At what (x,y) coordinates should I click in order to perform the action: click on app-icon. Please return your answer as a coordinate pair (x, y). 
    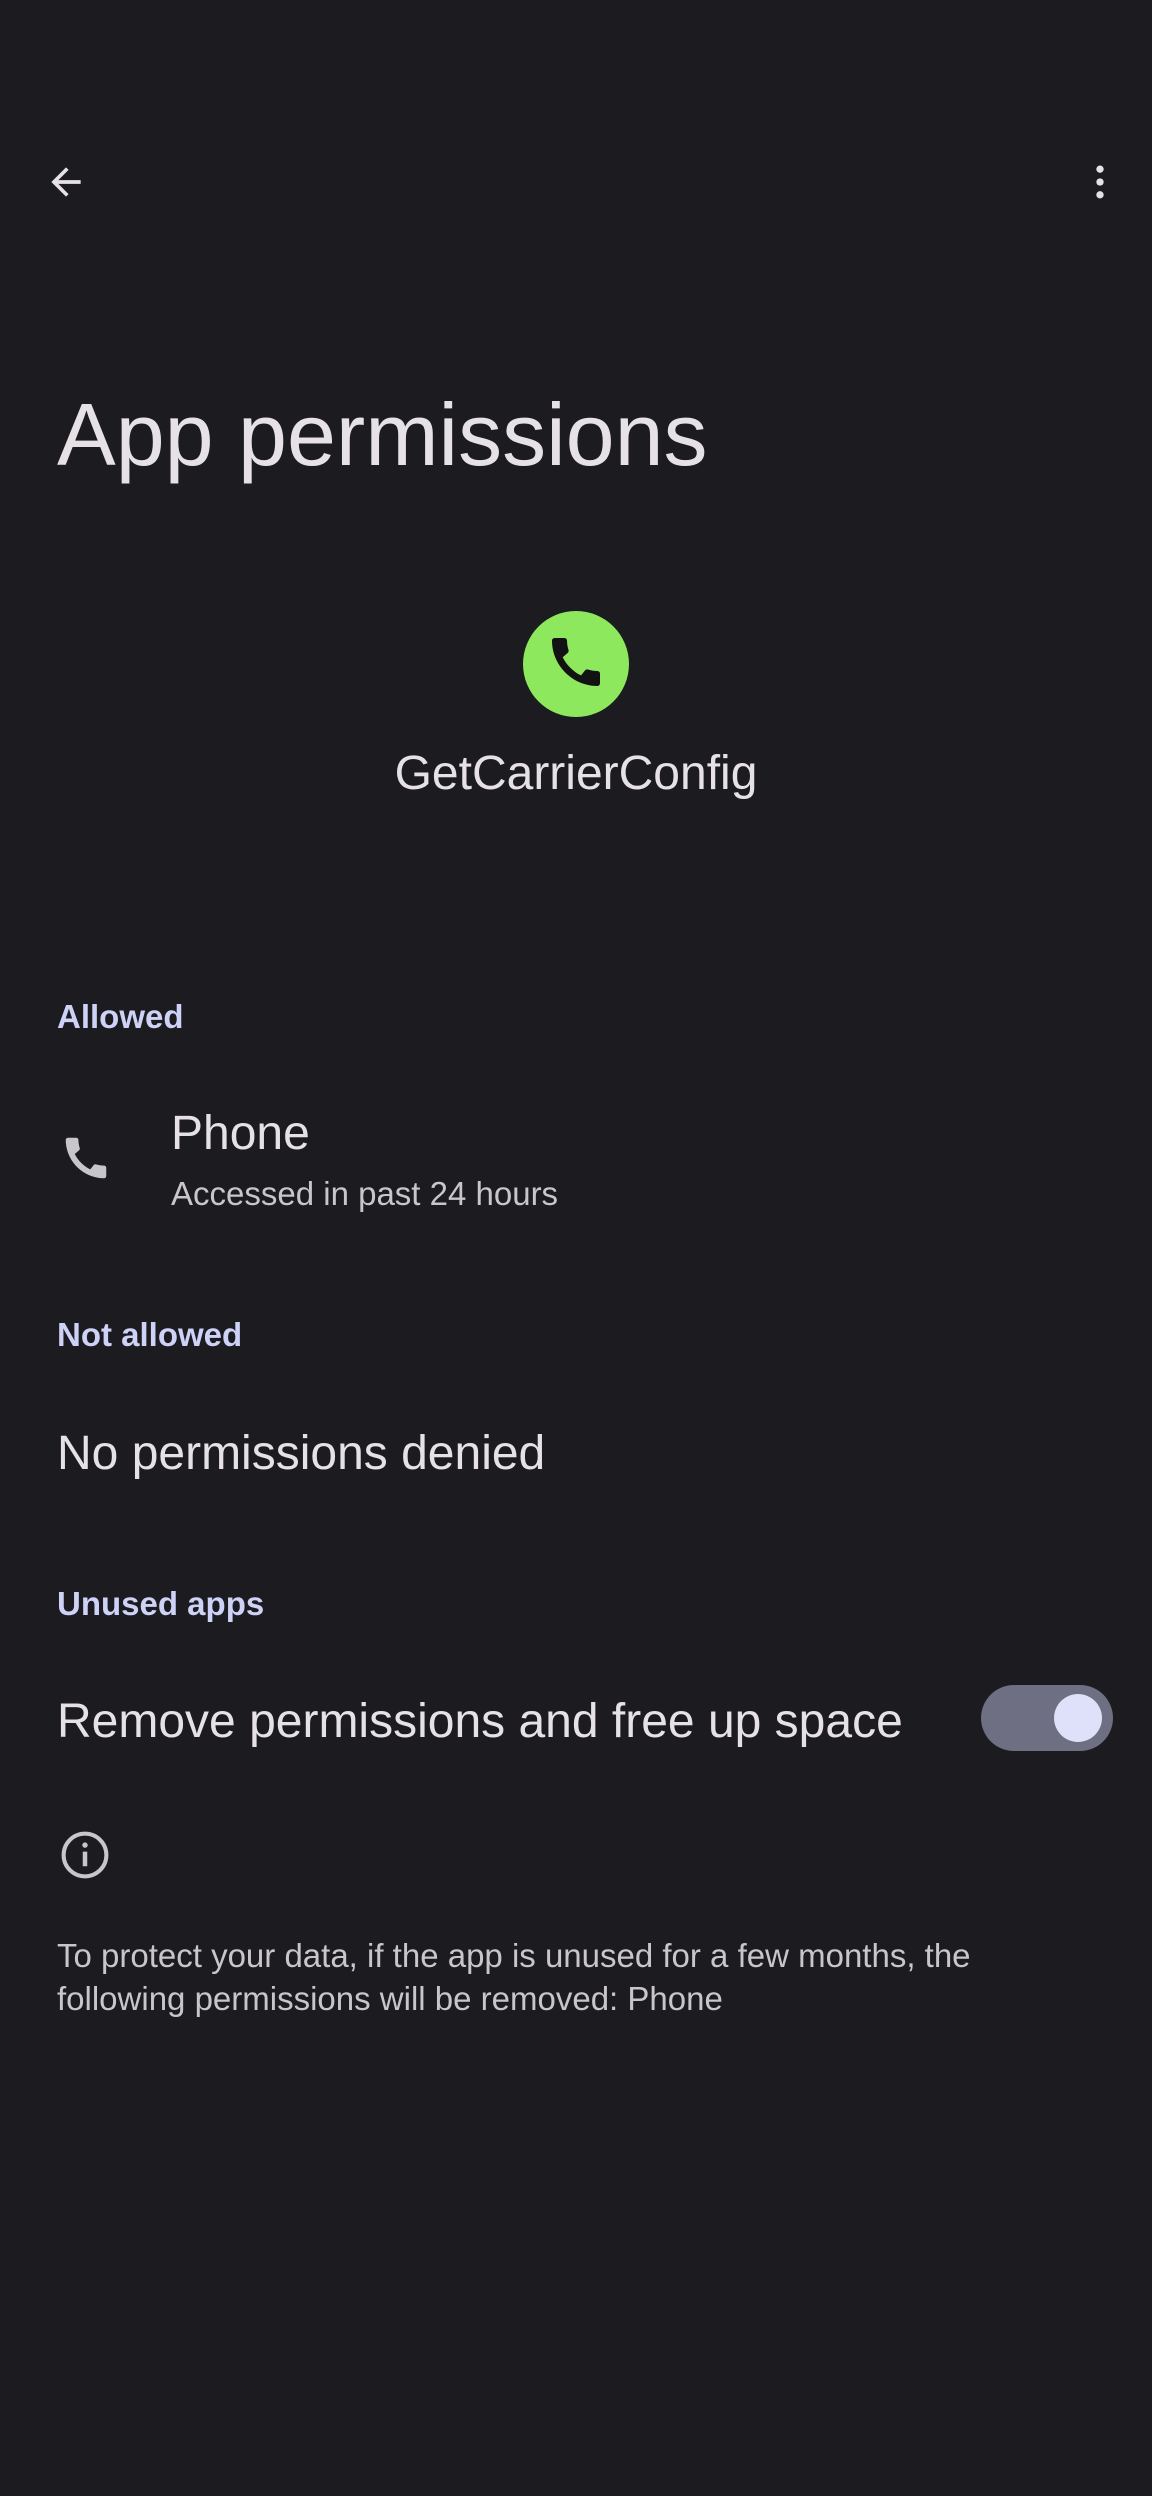
    Looking at the image, I should click on (576, 664).